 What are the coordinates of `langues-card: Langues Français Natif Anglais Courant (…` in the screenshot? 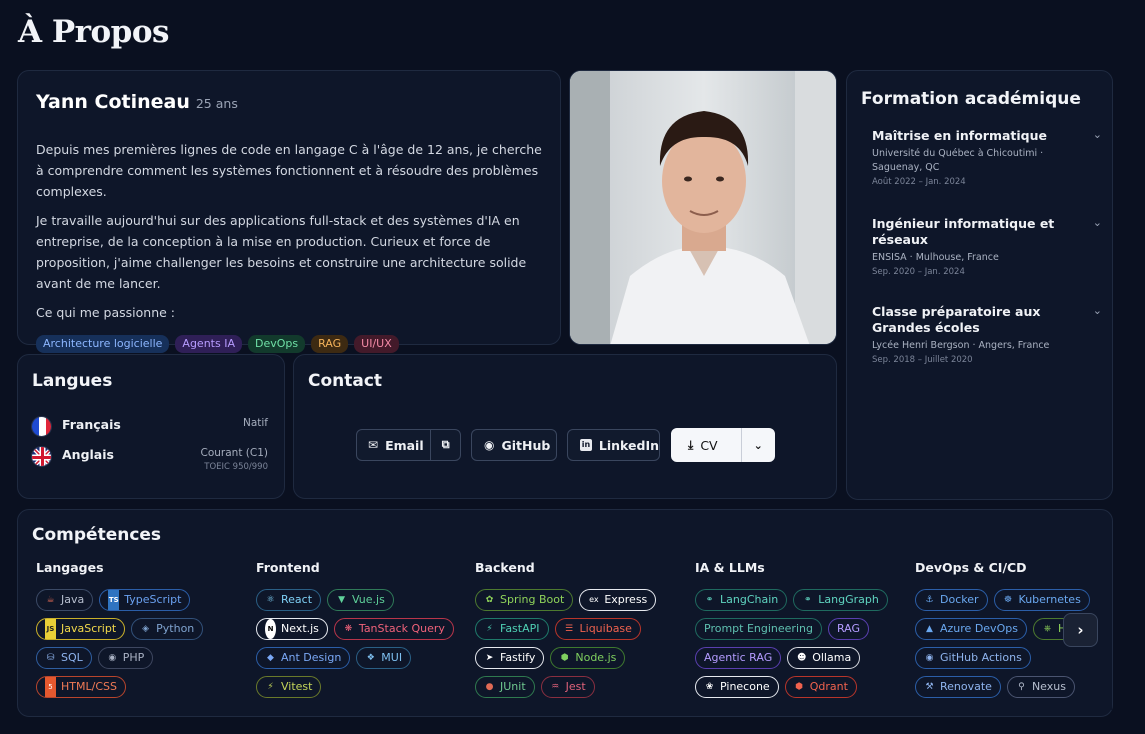 It's located at (151, 426).